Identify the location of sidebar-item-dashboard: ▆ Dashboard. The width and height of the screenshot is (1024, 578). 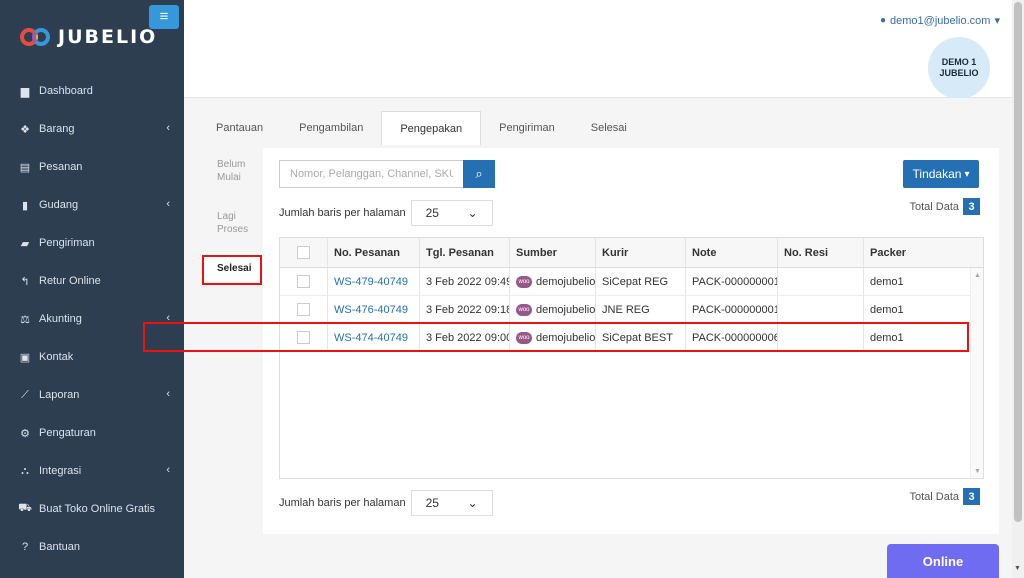
(92, 91).